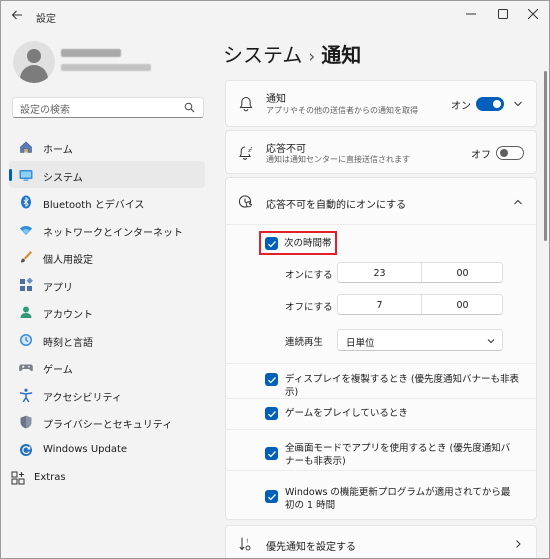 The height and width of the screenshot is (559, 550). I want to click on title-bar: 設定, so click(275, 16).